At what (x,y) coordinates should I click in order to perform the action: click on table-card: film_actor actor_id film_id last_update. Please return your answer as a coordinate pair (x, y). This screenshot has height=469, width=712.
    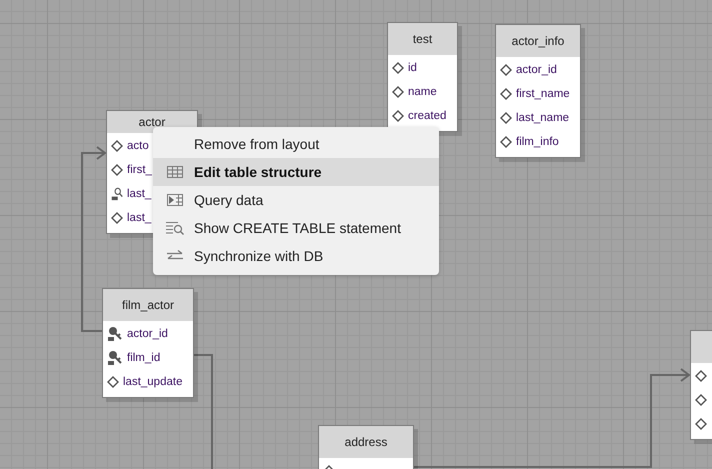
    Looking at the image, I should click on (148, 343).